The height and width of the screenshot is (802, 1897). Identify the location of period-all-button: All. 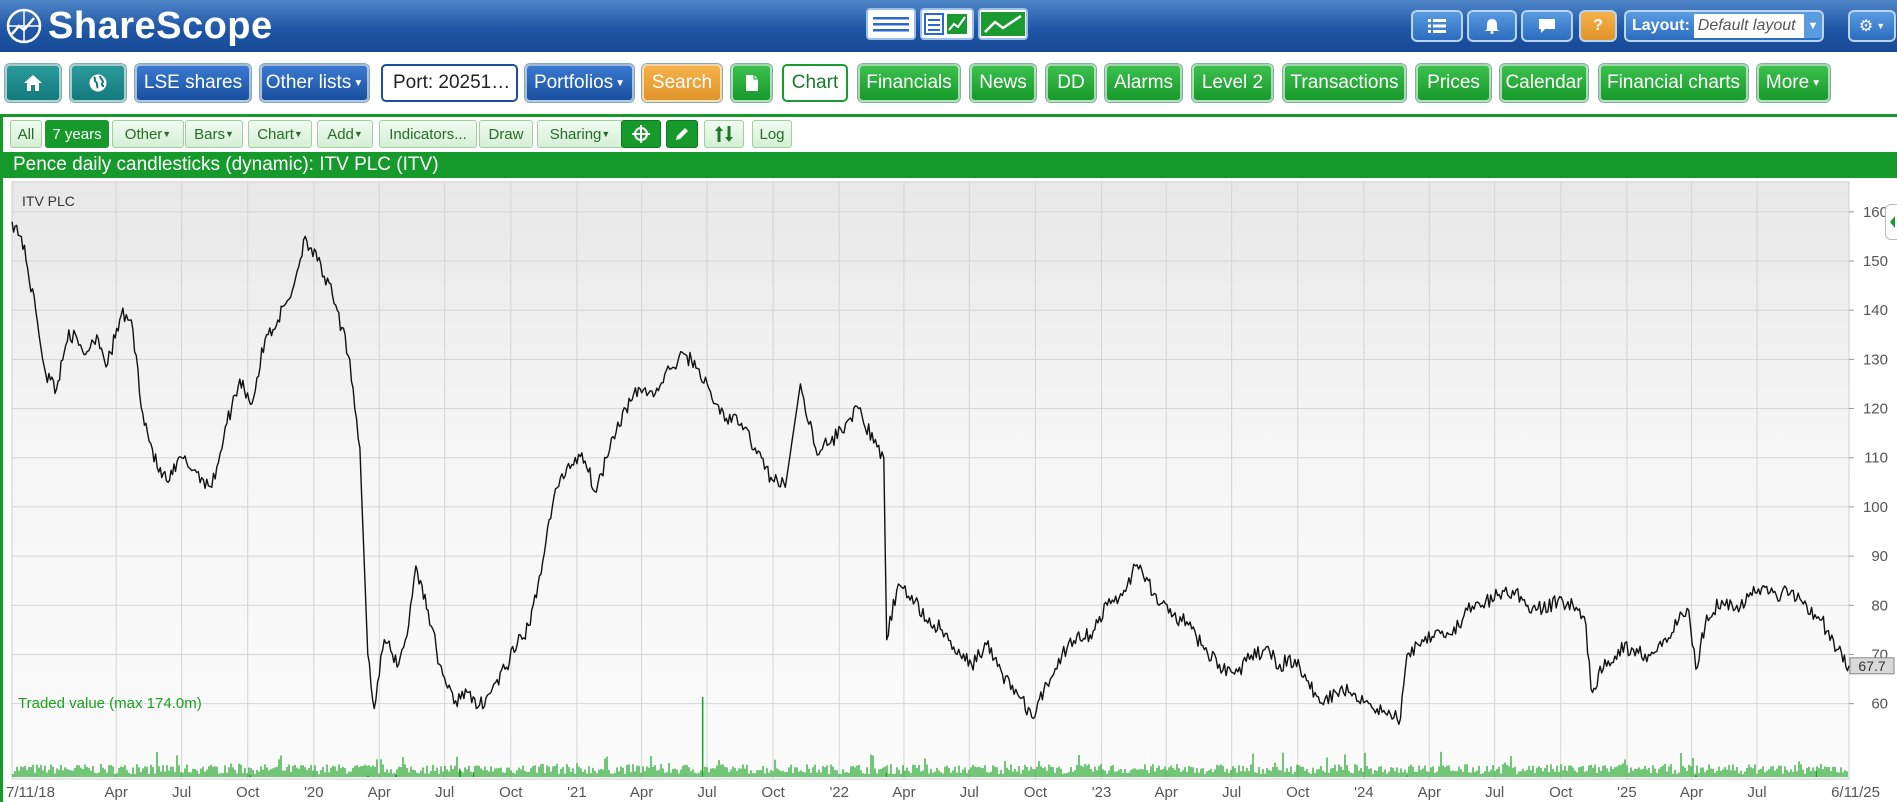
(26, 134).